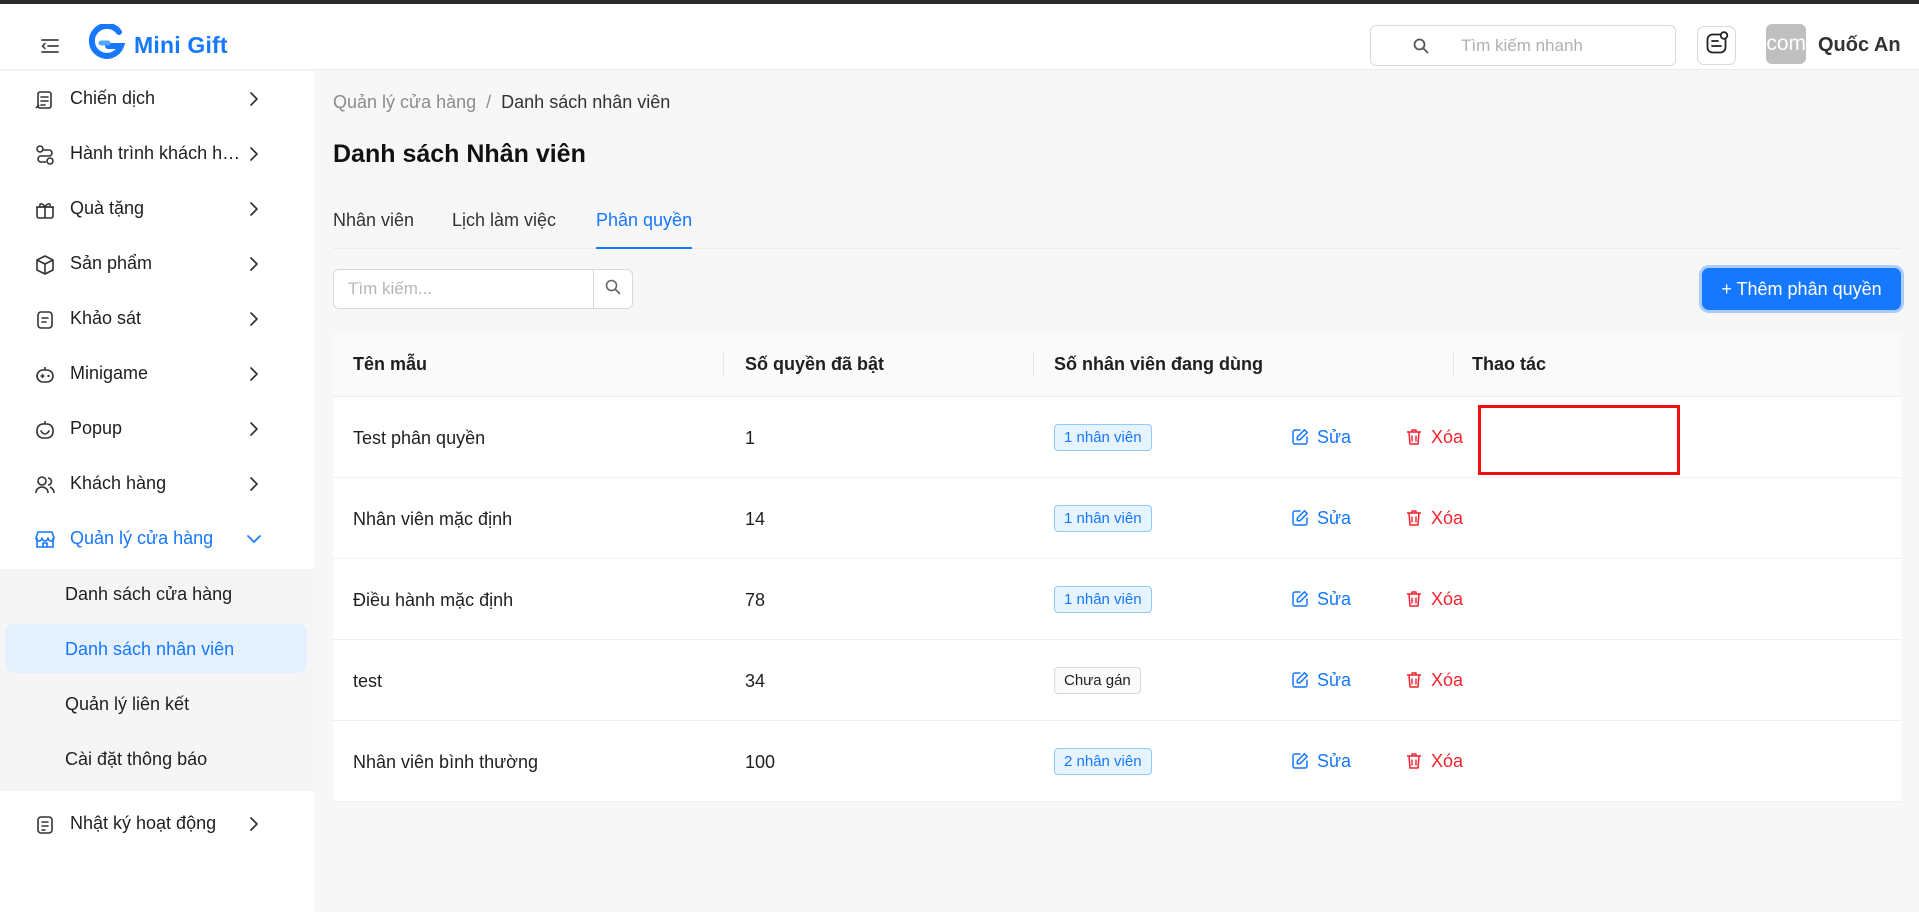 Image resolution: width=1919 pixels, height=912 pixels. I want to click on staff-count-tag: Chưa gán, so click(1097, 680).